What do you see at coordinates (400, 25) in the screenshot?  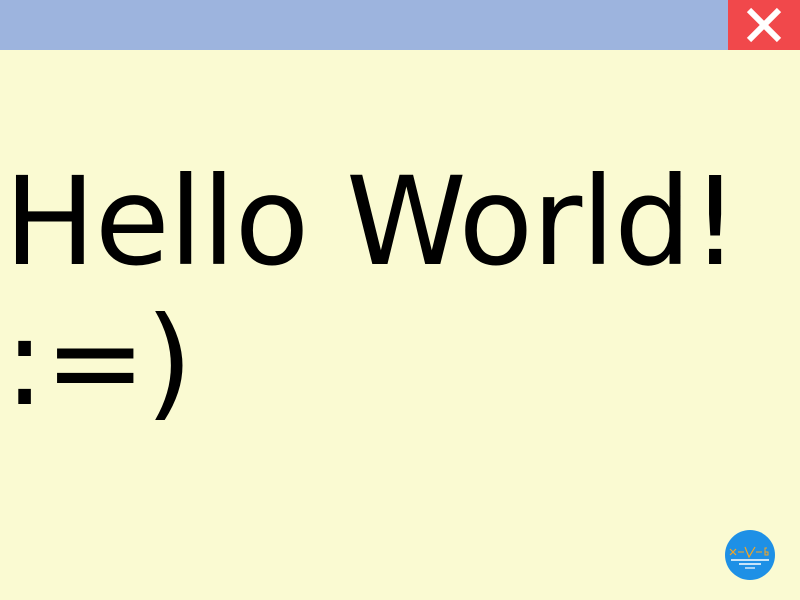 I see `title-bar` at bounding box center [400, 25].